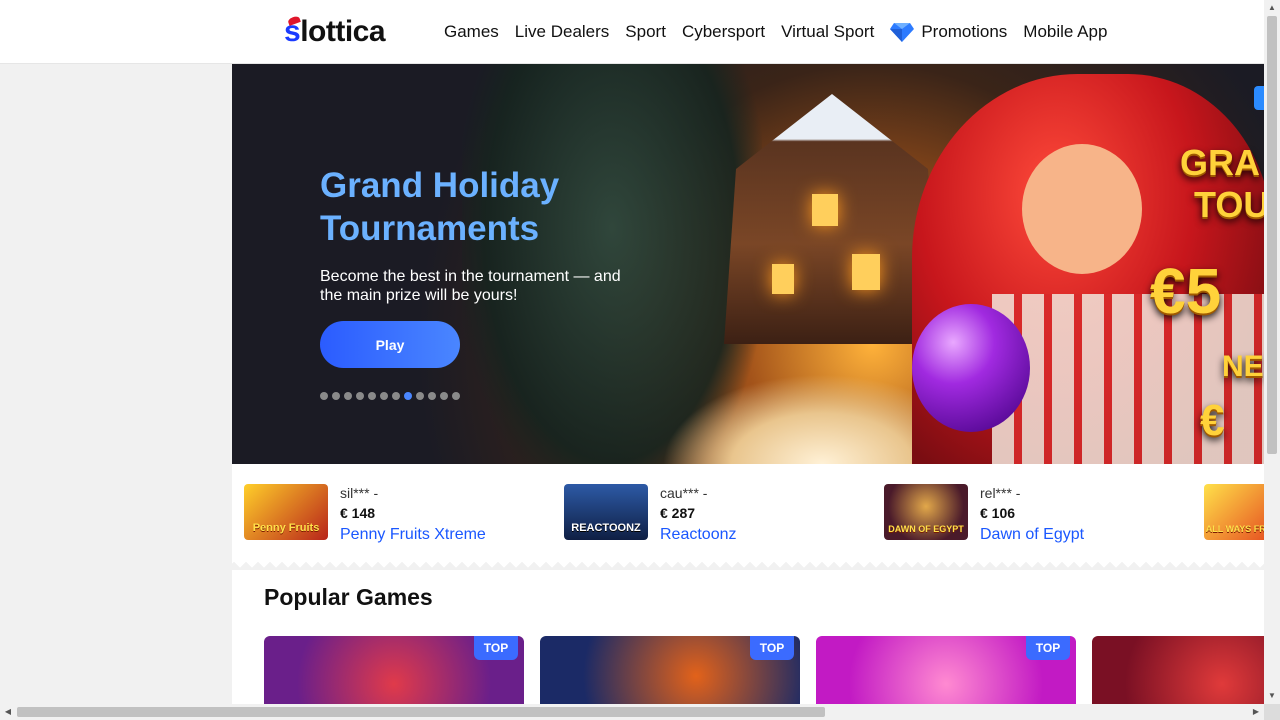  What do you see at coordinates (471, 32) in the screenshot?
I see `nav-games: Games` at bounding box center [471, 32].